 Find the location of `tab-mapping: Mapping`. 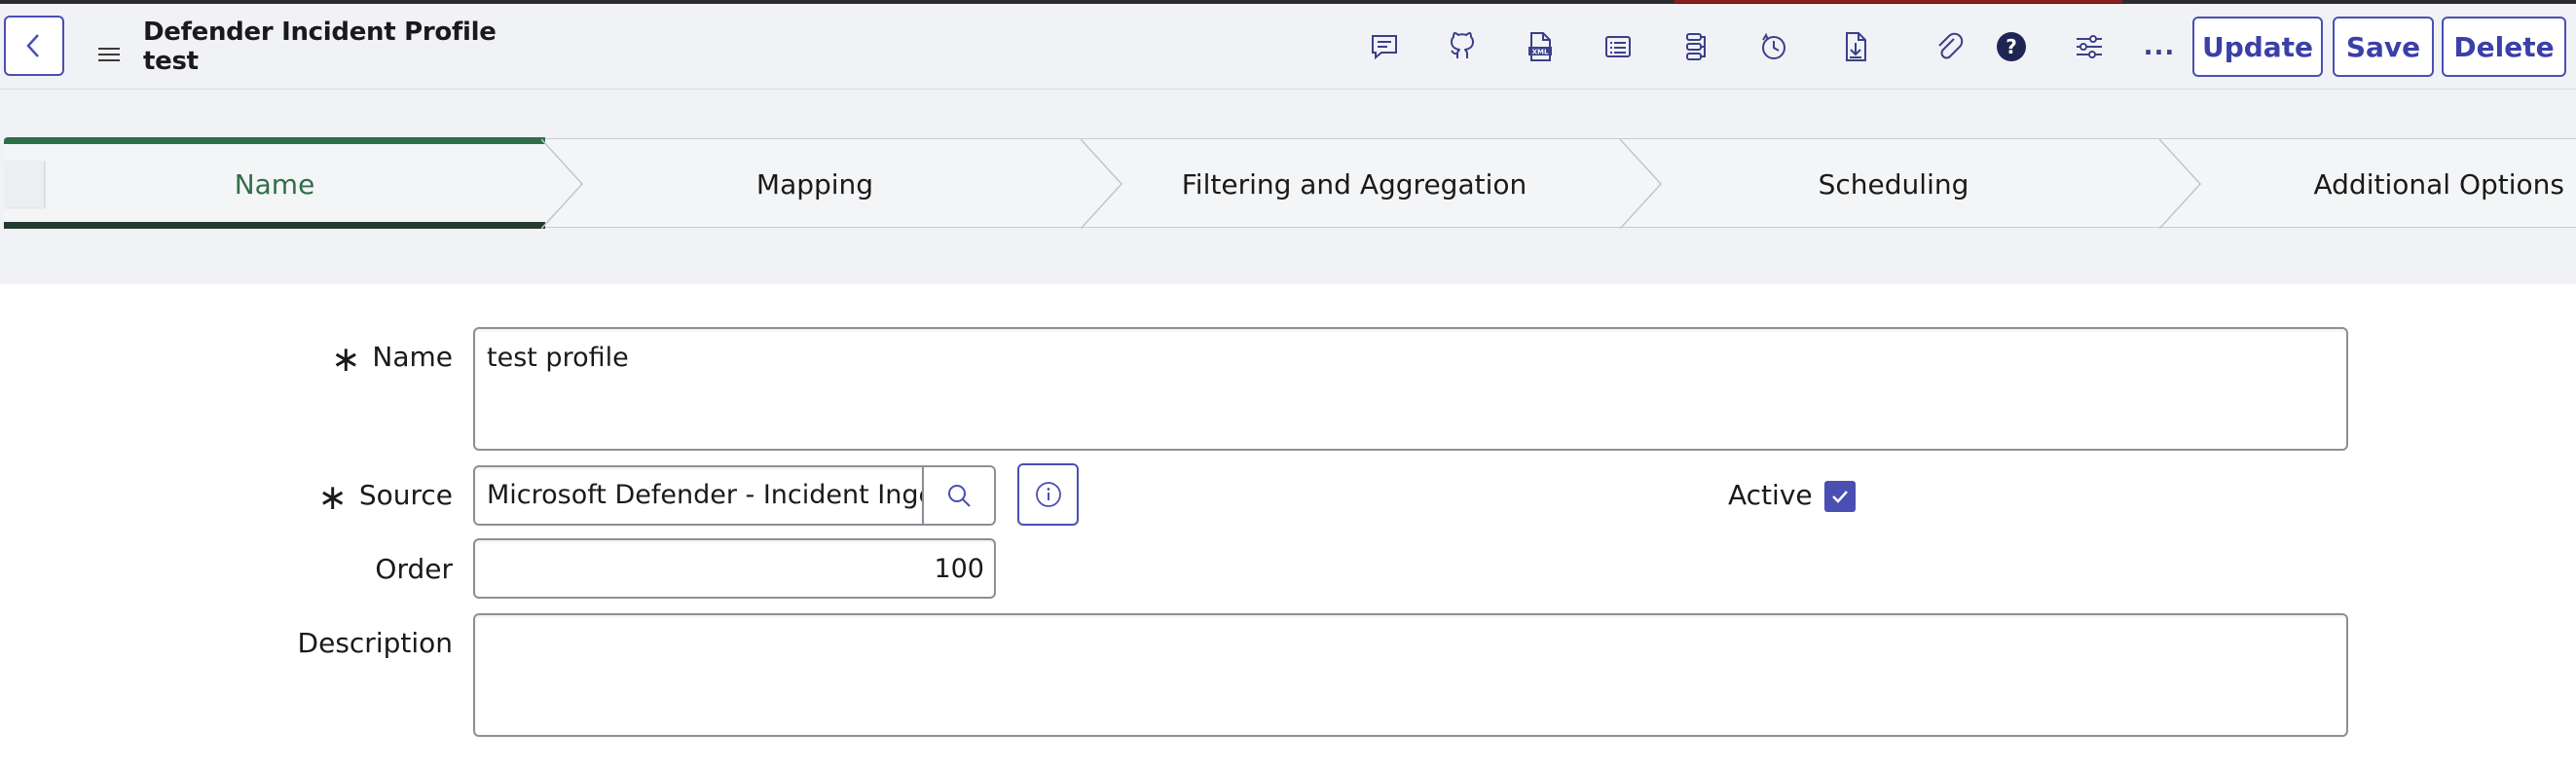

tab-mapping: Mapping is located at coordinates (815, 184).